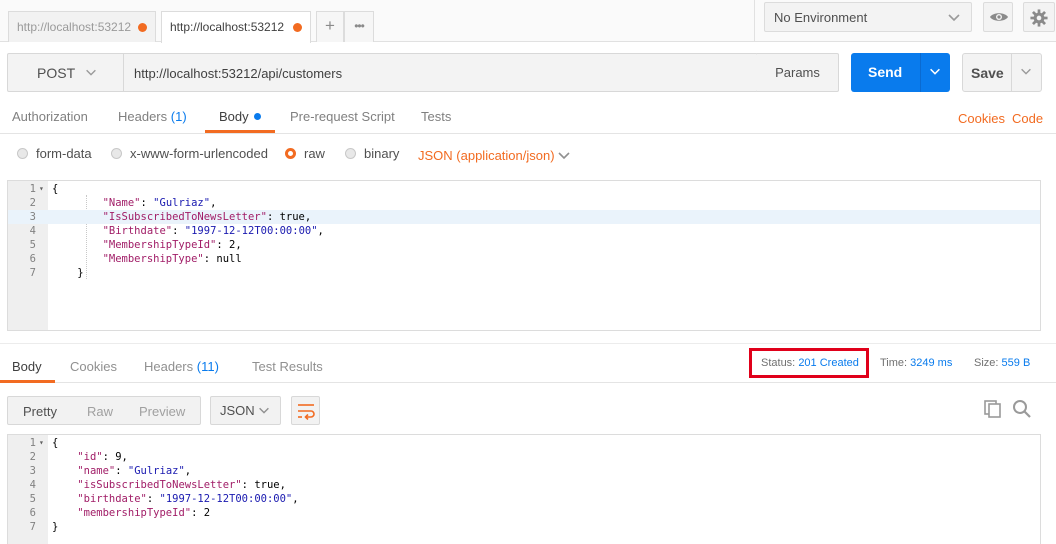 The image size is (1056, 544). I want to click on tab-pre-request-script: Pre-request Script, so click(342, 116).